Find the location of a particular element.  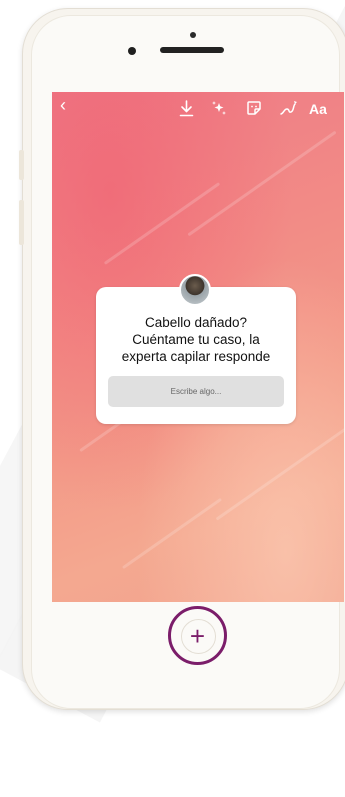

front-camera is located at coordinates (132, 51).